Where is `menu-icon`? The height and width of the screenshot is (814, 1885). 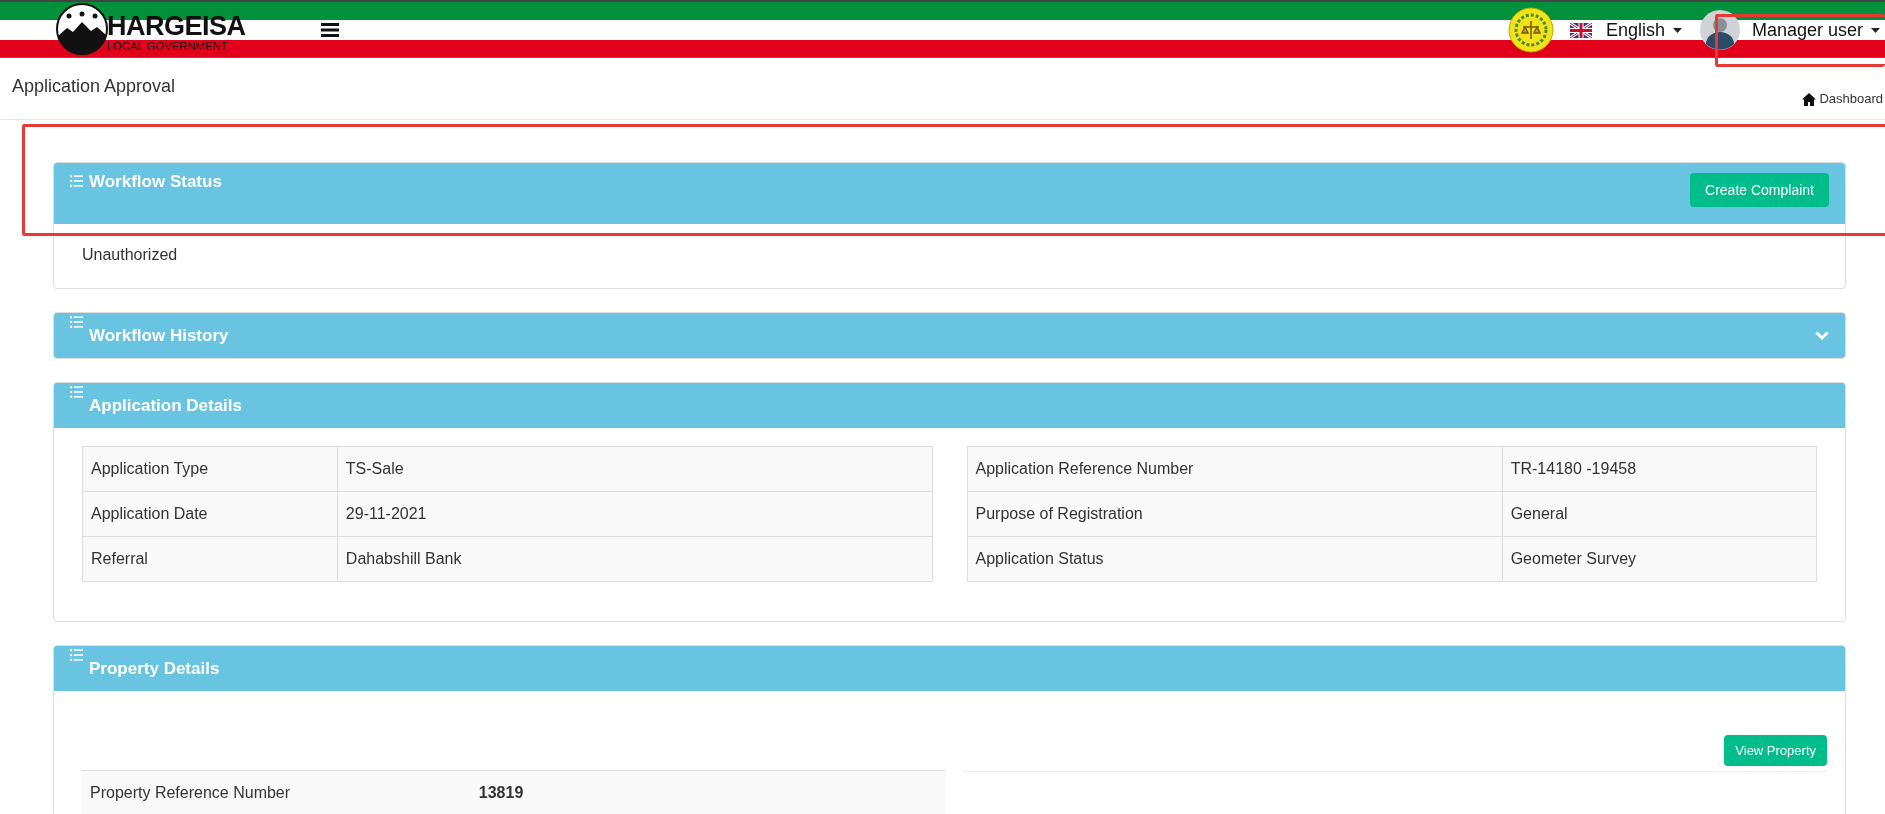
menu-icon is located at coordinates (329, 30).